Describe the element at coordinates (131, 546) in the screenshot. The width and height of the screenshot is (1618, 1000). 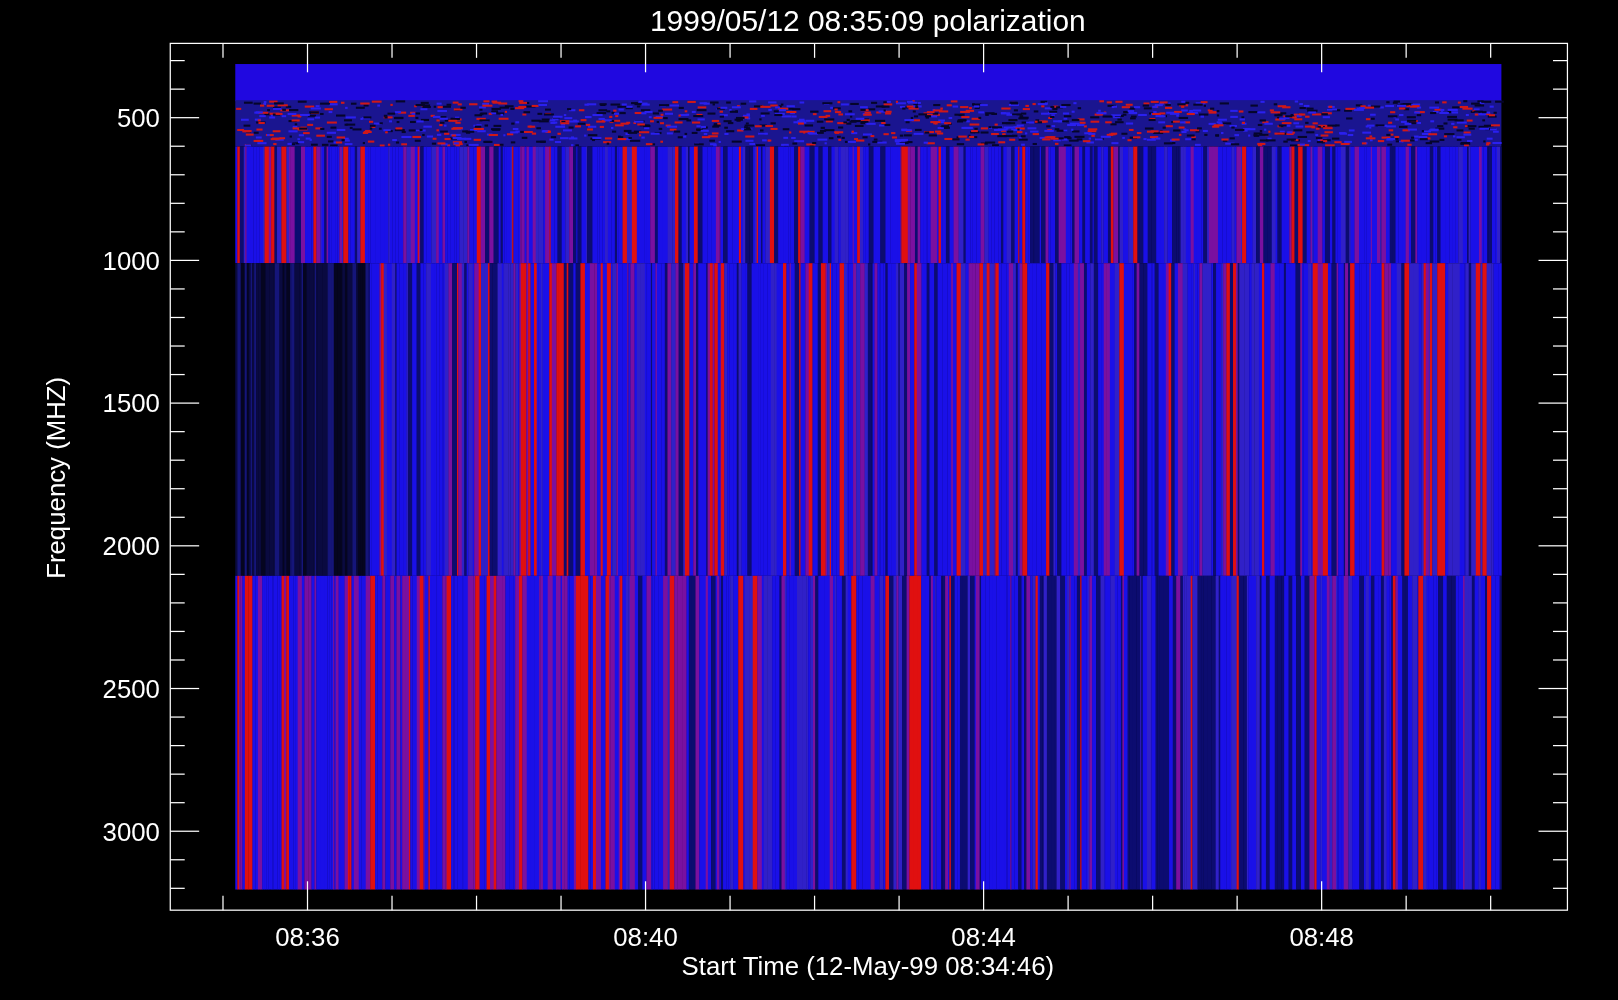
I see `y-tick-label: 2000` at that location.